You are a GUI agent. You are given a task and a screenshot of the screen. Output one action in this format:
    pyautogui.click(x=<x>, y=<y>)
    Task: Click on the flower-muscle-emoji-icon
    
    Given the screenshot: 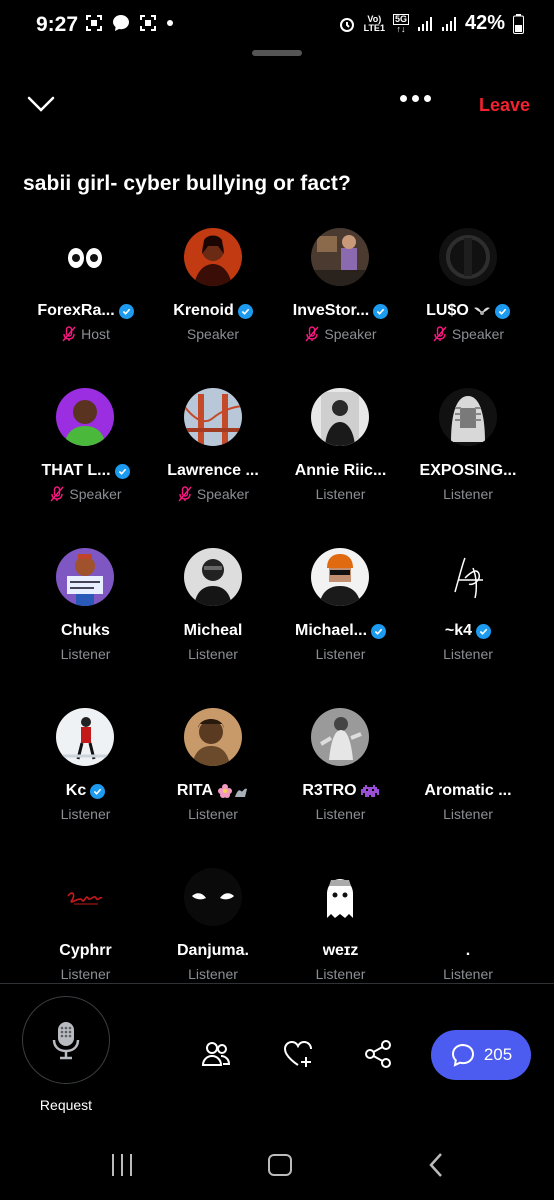 What is the action you would take?
    pyautogui.click(x=233, y=791)
    